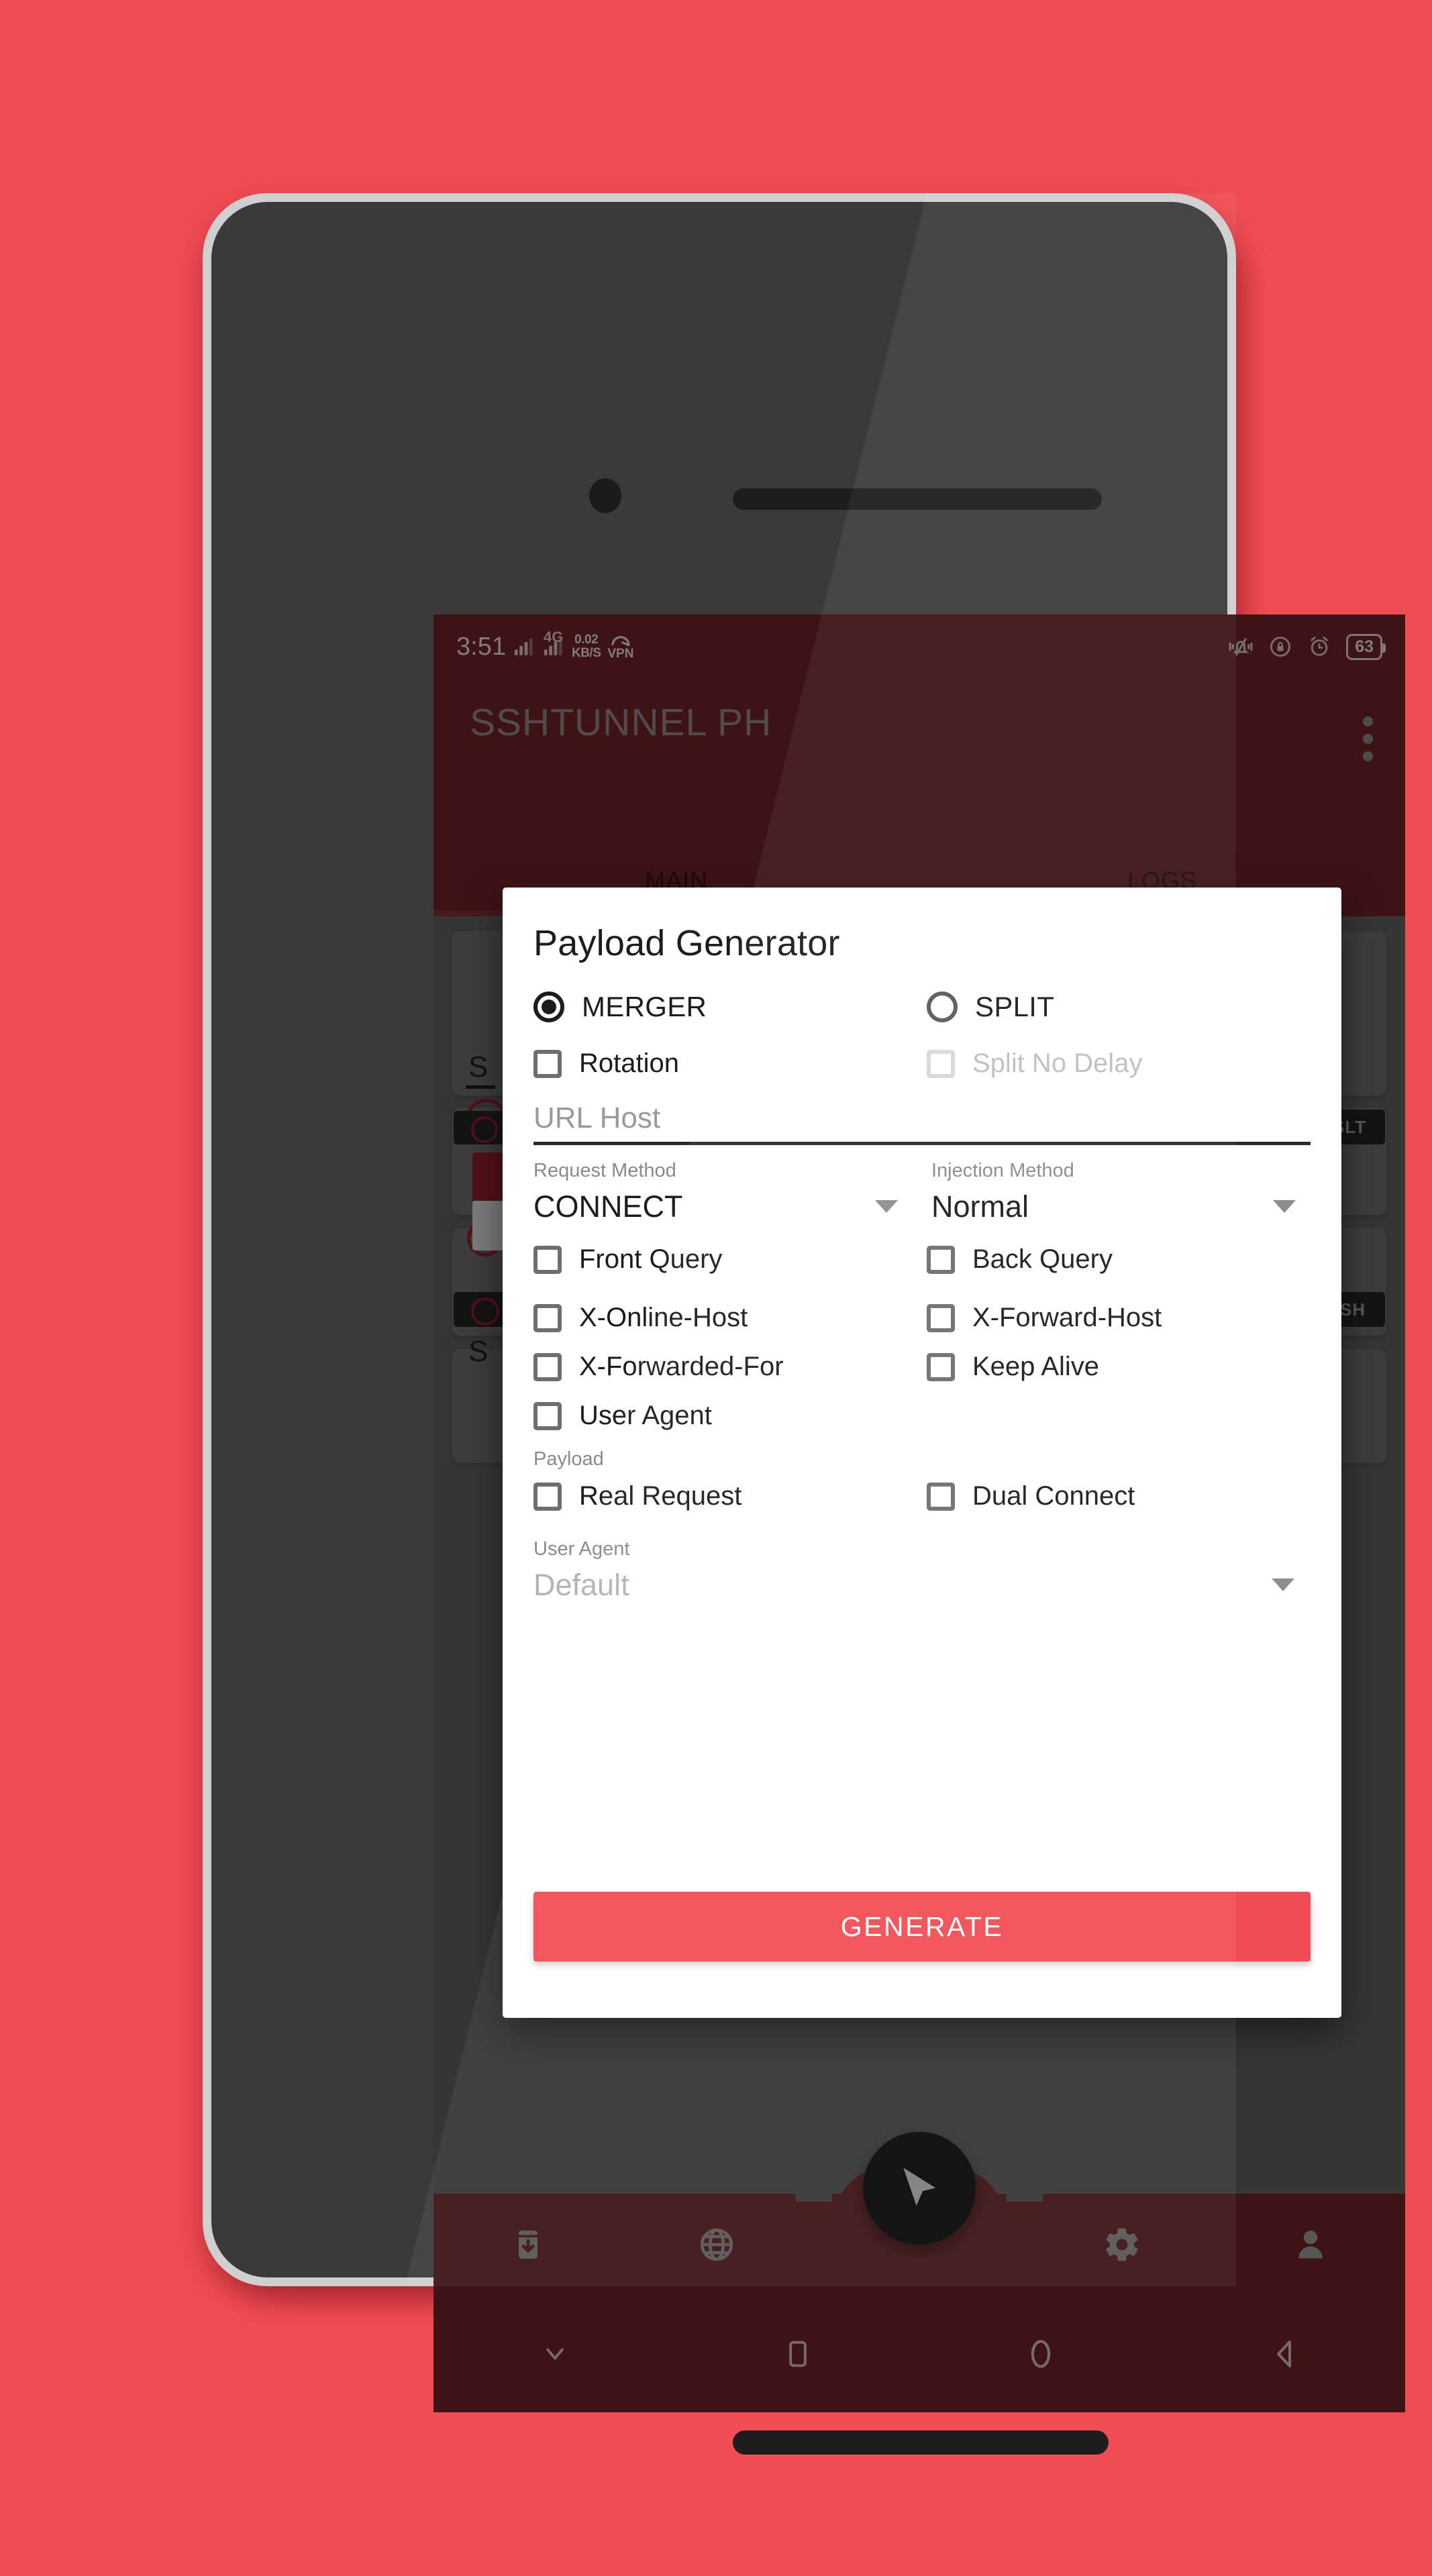 The height and width of the screenshot is (2576, 1432). Describe the element at coordinates (604, 1170) in the screenshot. I see `request-method-caption: Request Method` at that location.